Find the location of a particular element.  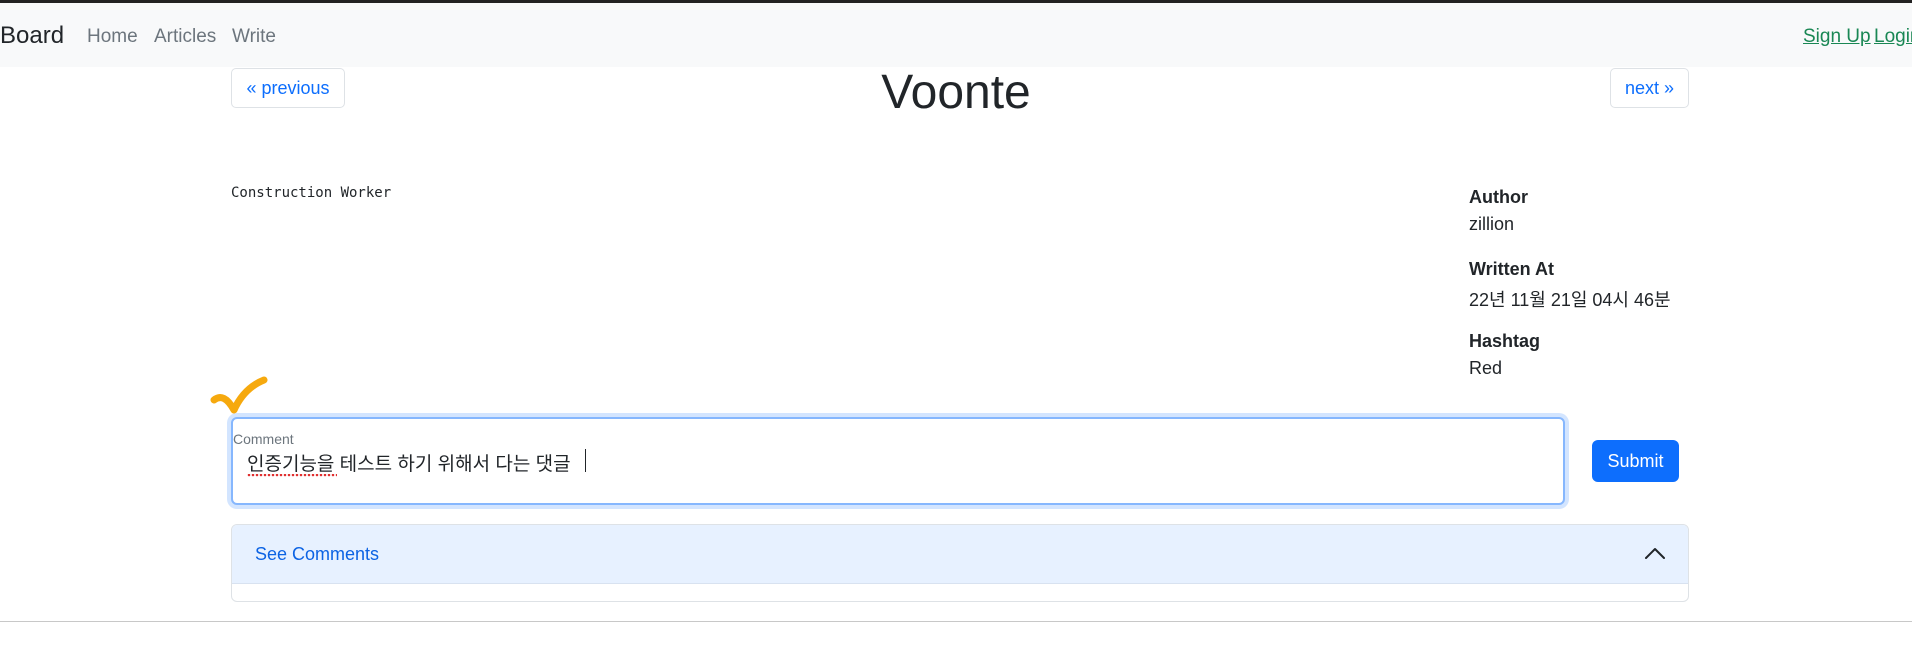

nav-link-write: Write is located at coordinates (254, 37).